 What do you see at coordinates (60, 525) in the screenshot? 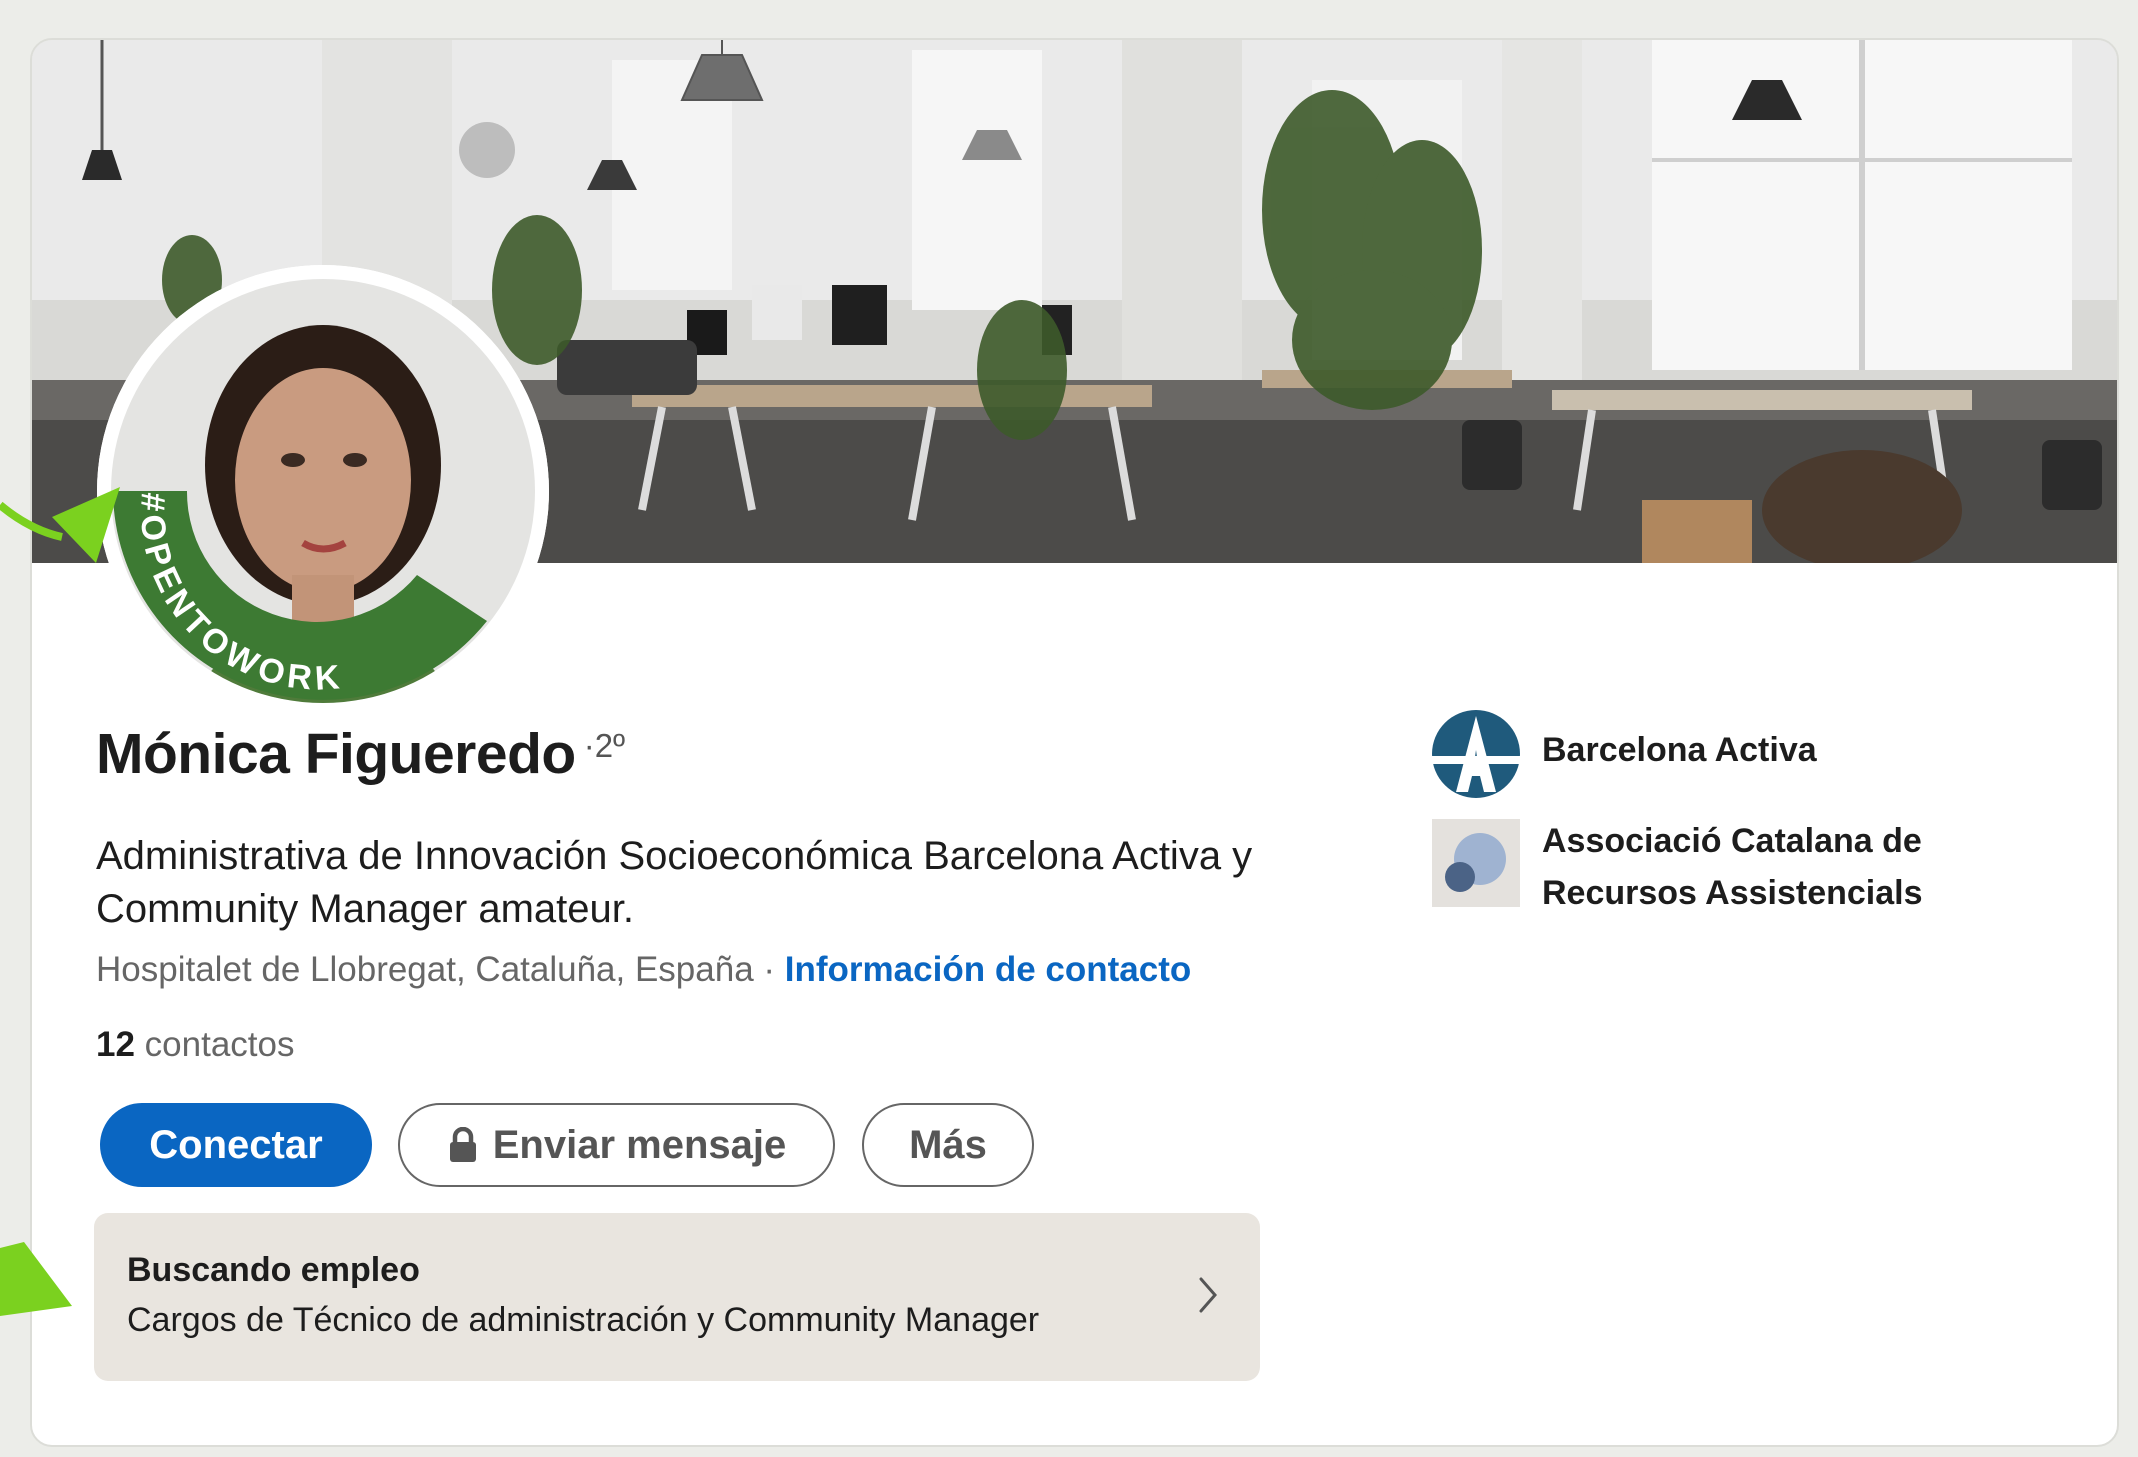
I see `annotation-arrow-photo` at bounding box center [60, 525].